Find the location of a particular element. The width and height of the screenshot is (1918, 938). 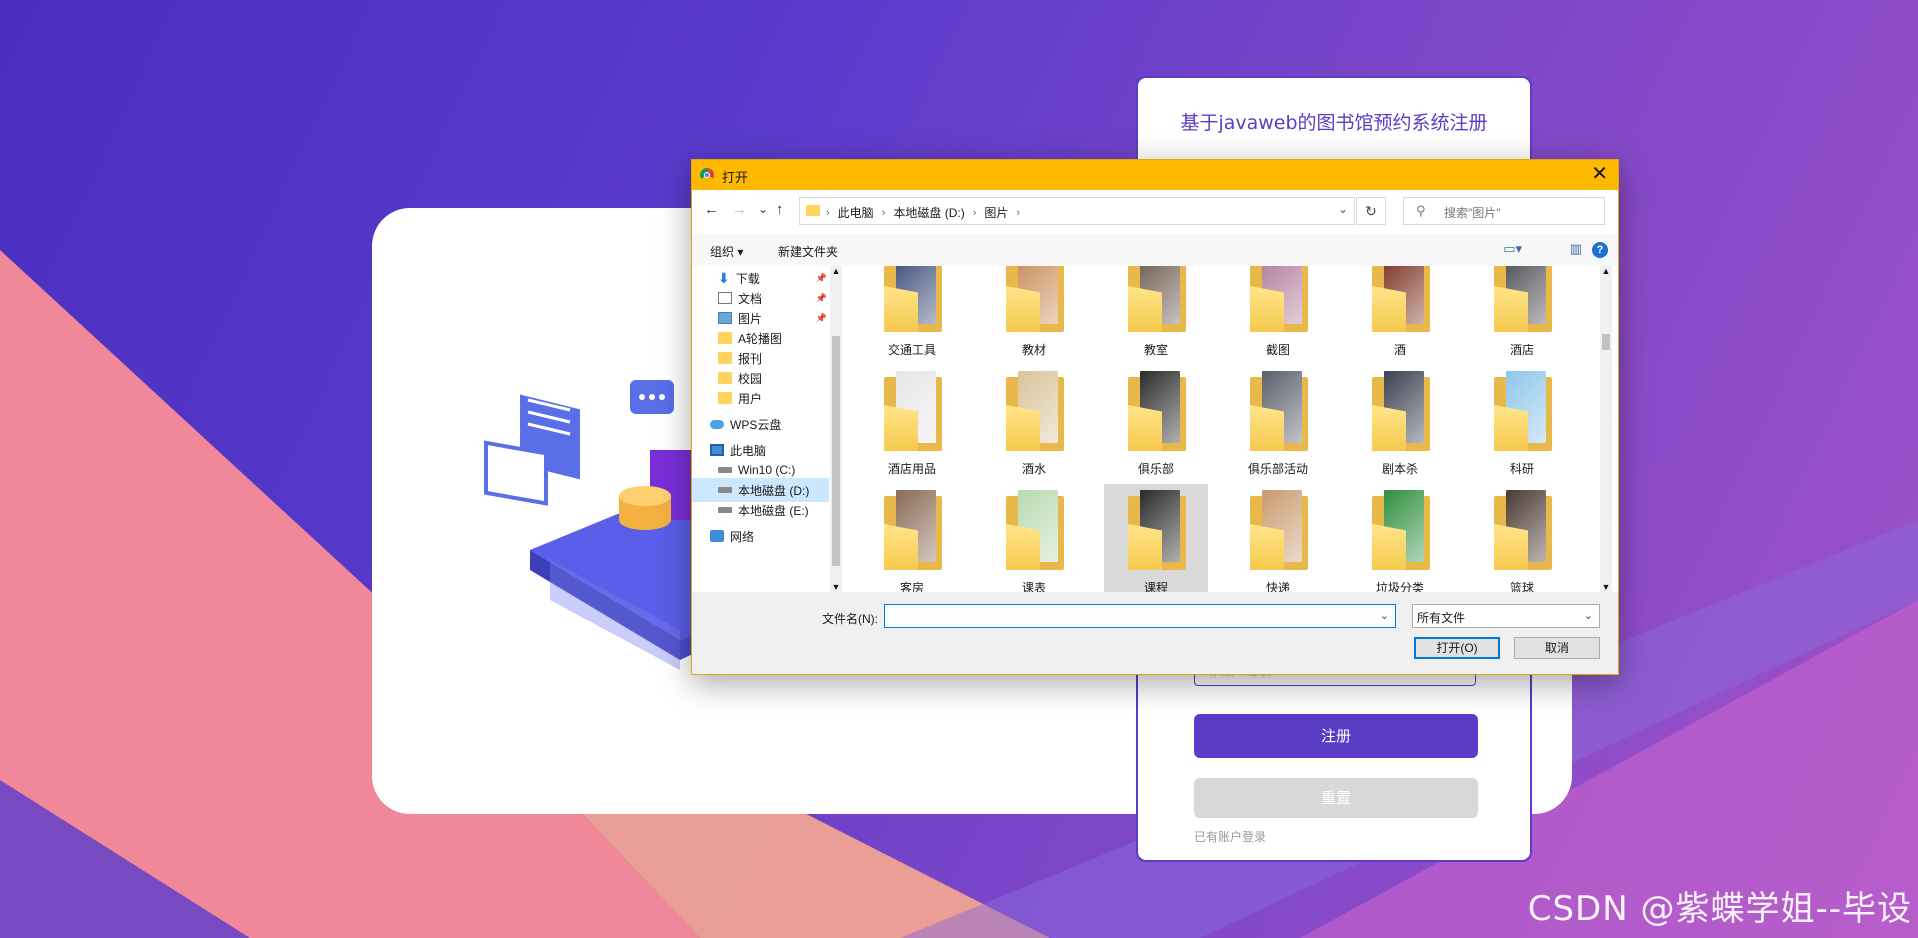

recent-locations-icon: ⌄ is located at coordinates (763, 209).